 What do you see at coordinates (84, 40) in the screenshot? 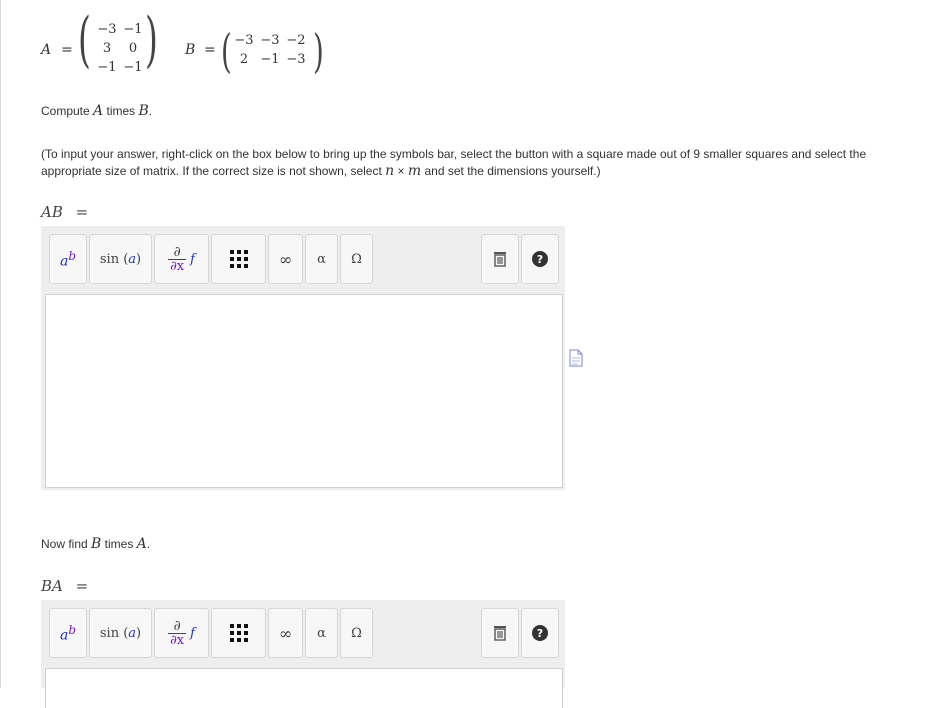
I see `matrix-a-left-paren: (` at bounding box center [84, 40].